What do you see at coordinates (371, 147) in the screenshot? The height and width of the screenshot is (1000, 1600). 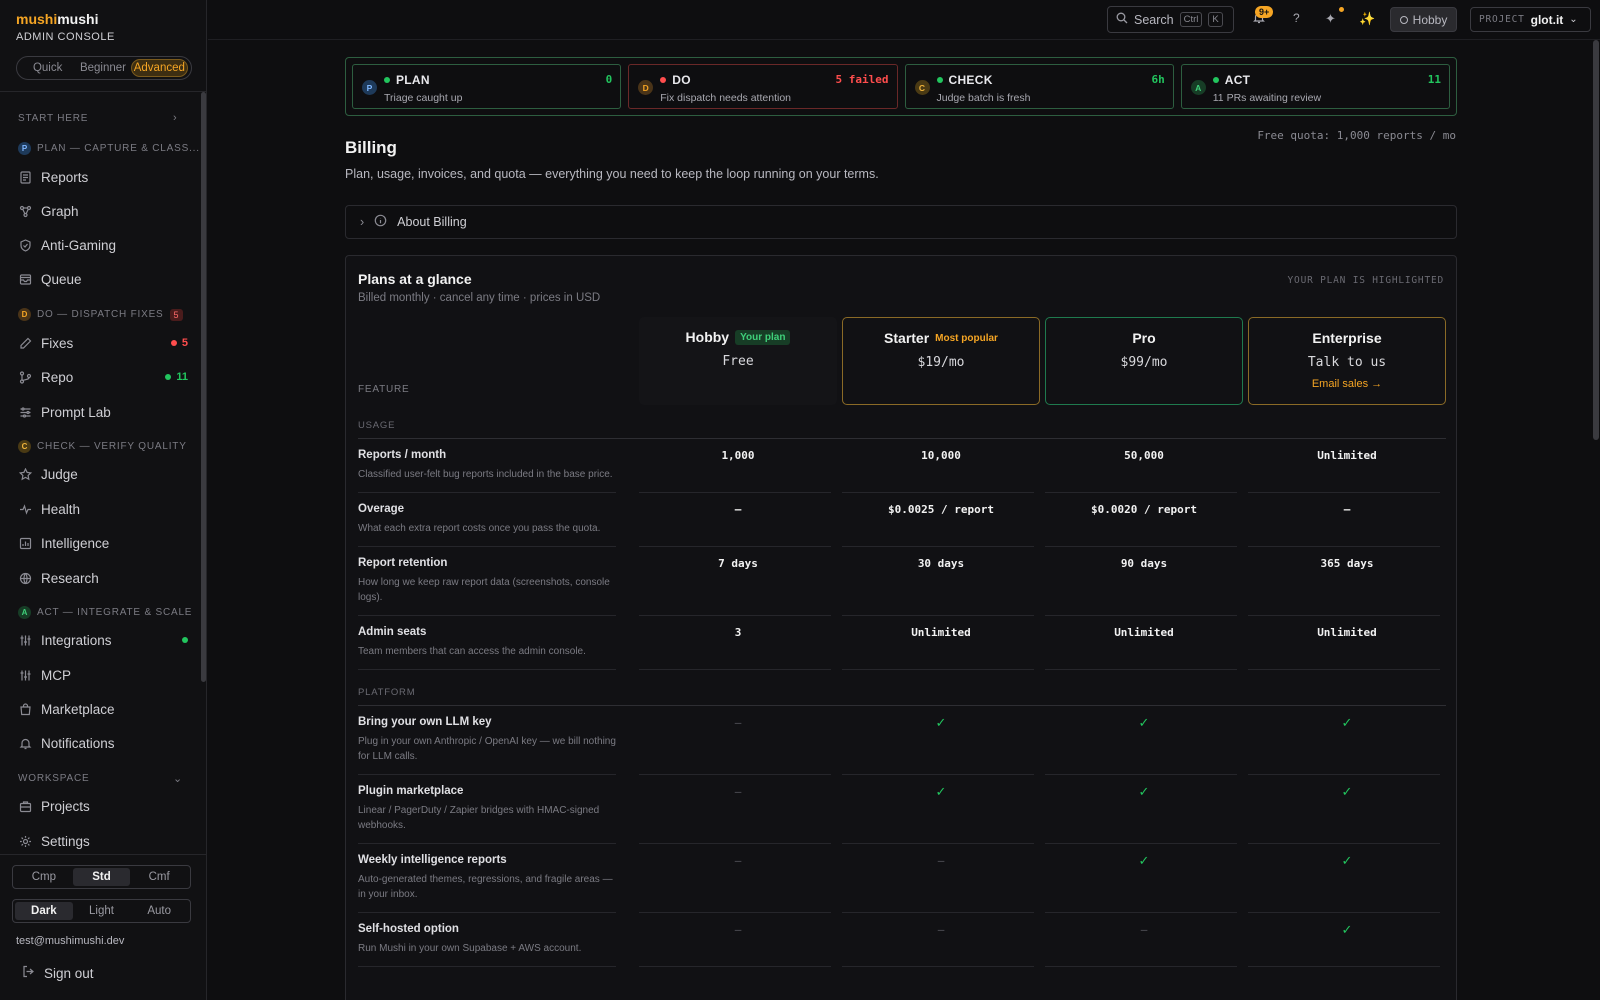 I see `page-title: Billing` at bounding box center [371, 147].